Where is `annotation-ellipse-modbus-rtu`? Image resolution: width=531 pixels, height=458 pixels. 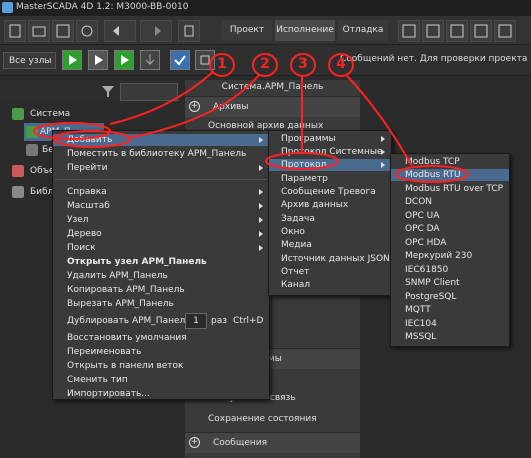 annotation-ellipse-modbus-rtu is located at coordinates (432, 174).